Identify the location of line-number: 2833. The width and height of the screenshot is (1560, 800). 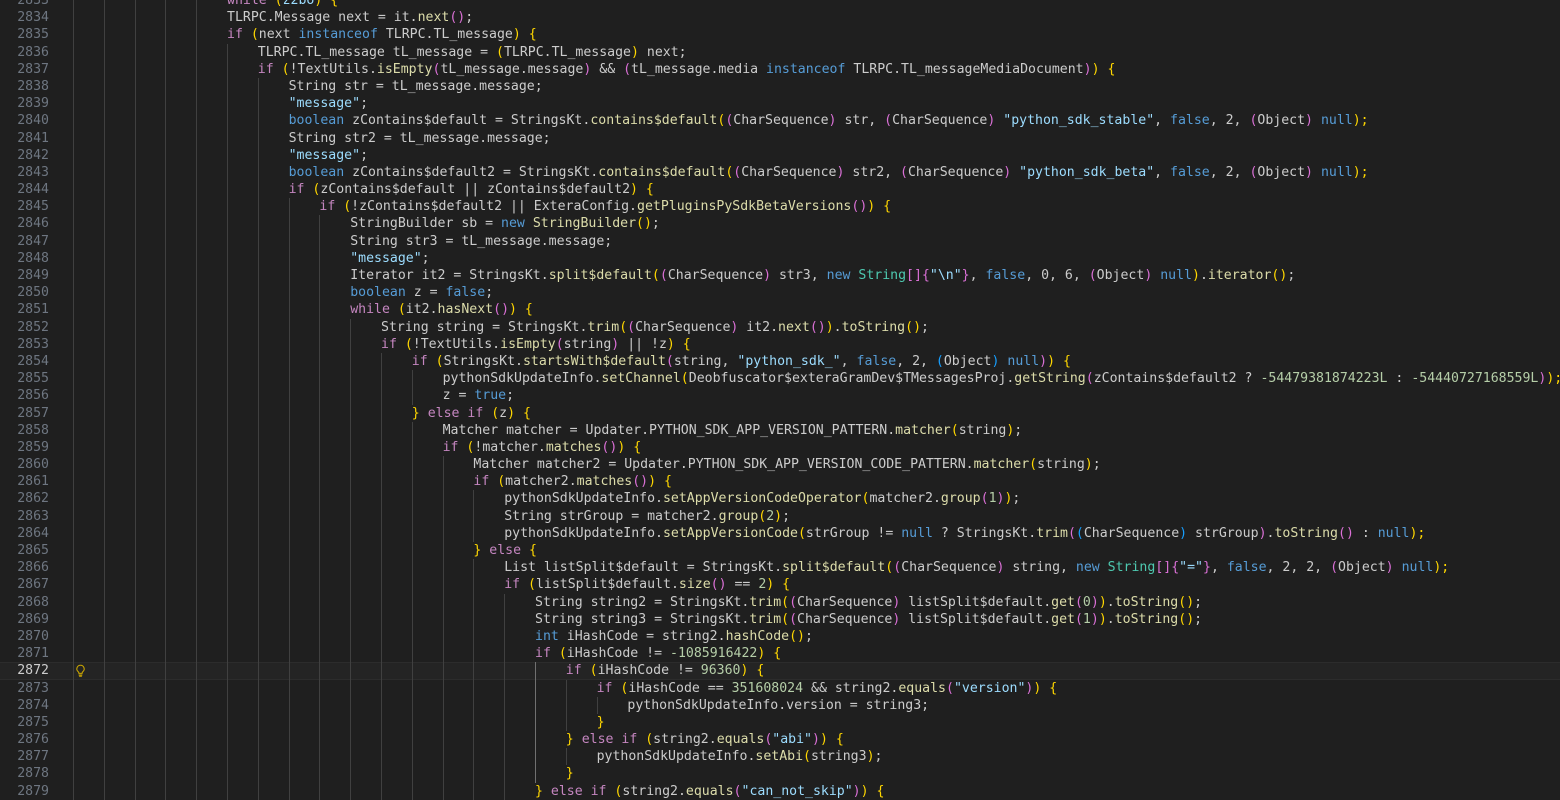
(24, 4).